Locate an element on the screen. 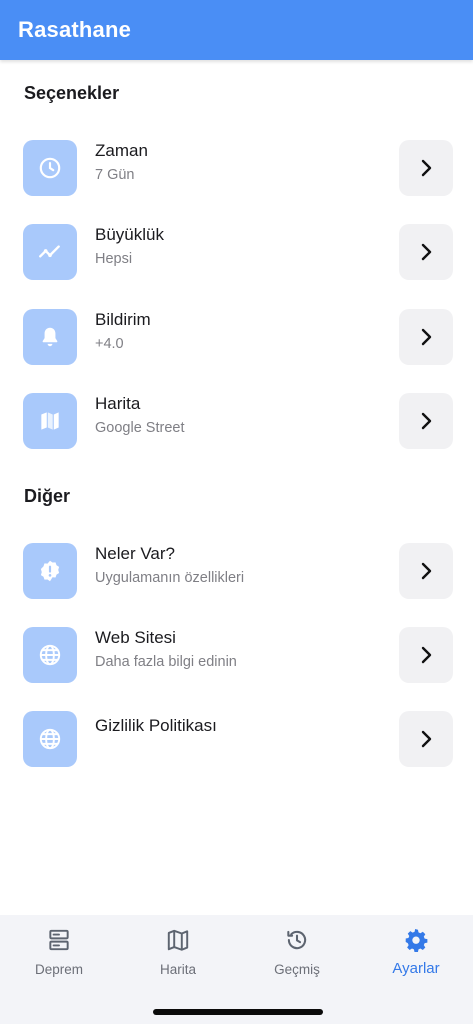 This screenshot has height=1024, width=473. section-title-options: Seçenekler is located at coordinates (72, 93).